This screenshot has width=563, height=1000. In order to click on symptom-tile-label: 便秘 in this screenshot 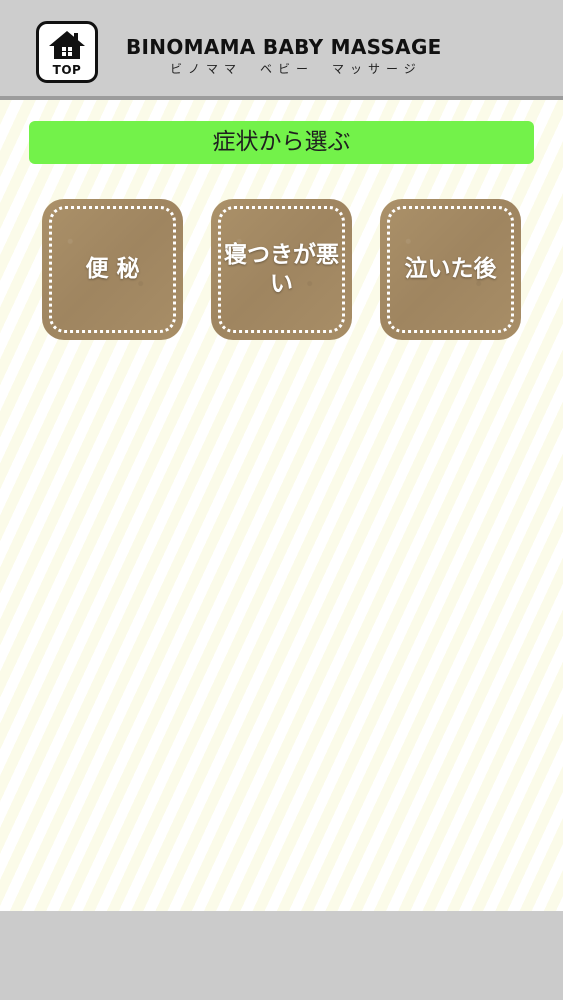, I will do `click(116, 269)`.